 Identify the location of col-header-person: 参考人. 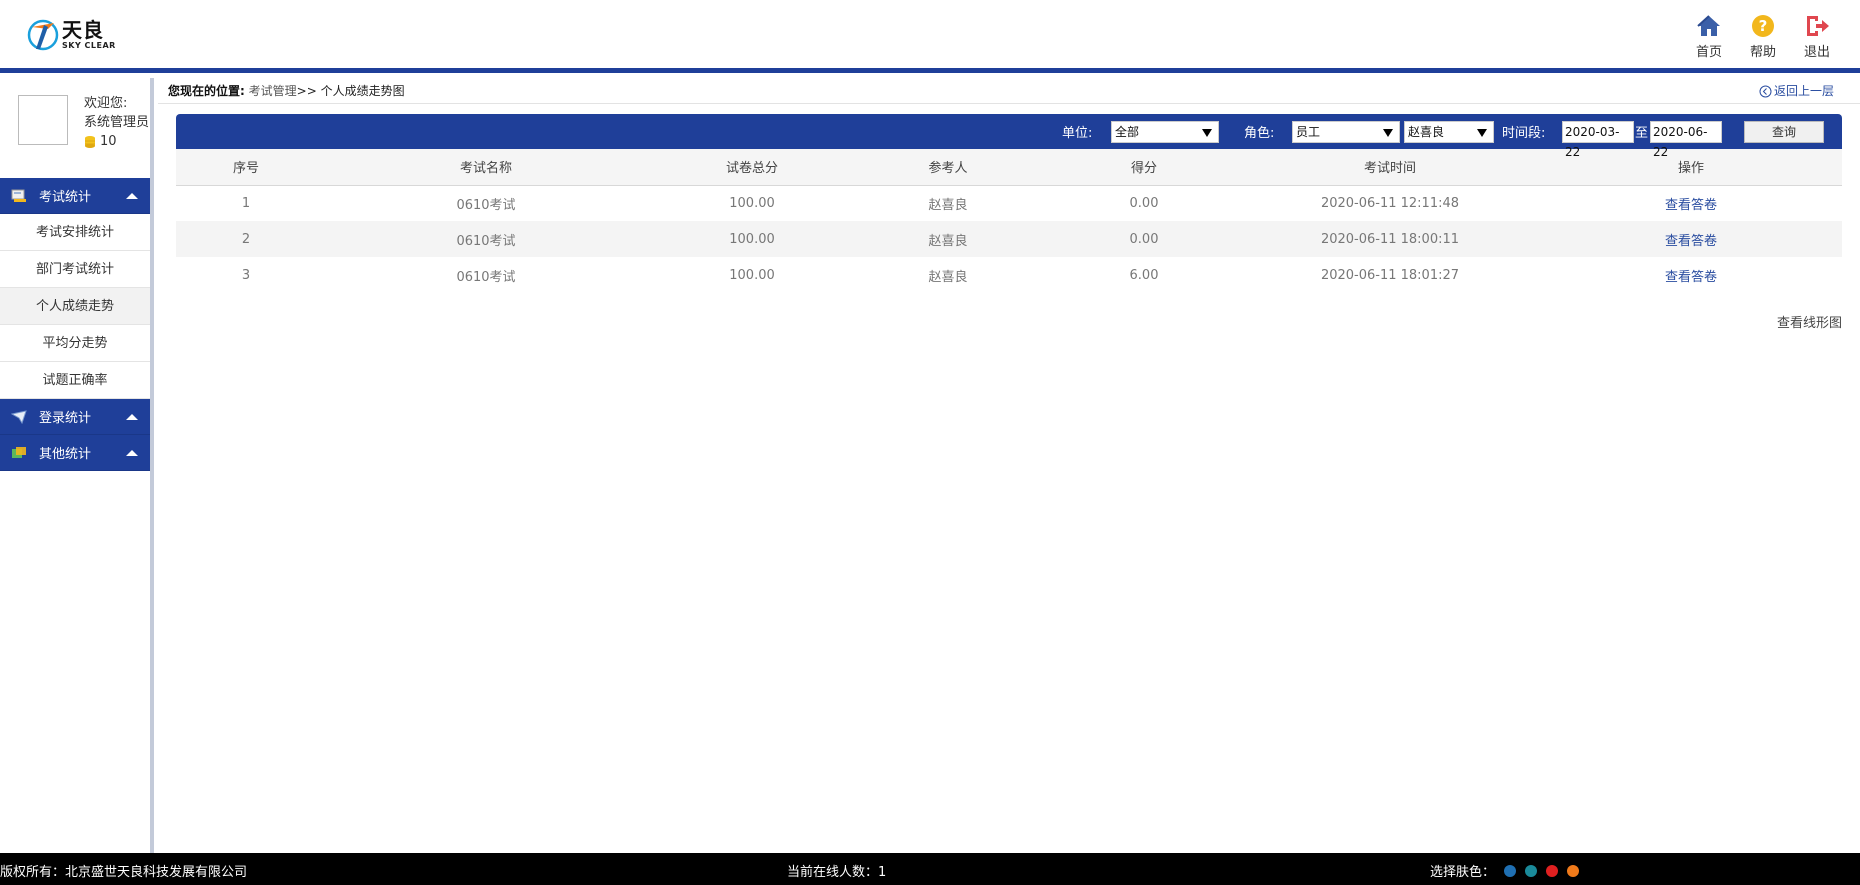
(948, 169).